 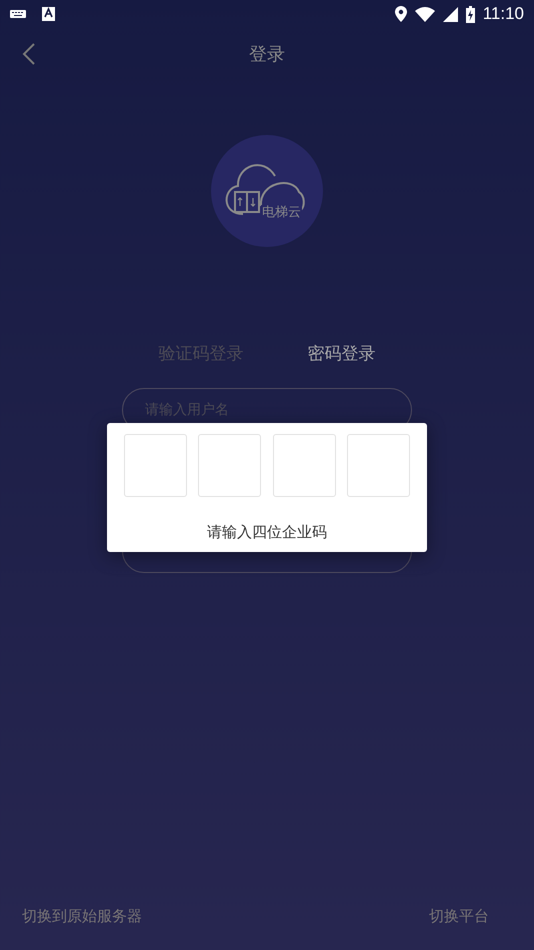 What do you see at coordinates (503, 14) in the screenshot?
I see `clock-time: 11:10` at bounding box center [503, 14].